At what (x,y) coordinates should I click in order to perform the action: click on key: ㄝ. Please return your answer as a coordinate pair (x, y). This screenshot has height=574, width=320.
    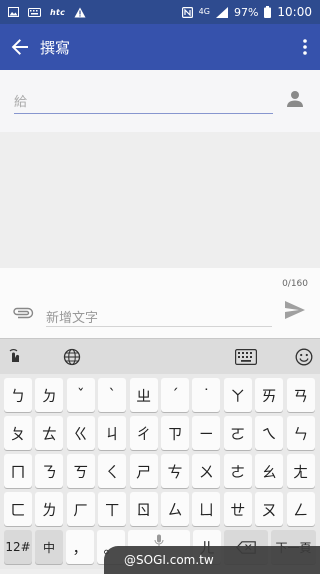
    Looking at the image, I should click on (237, 509).